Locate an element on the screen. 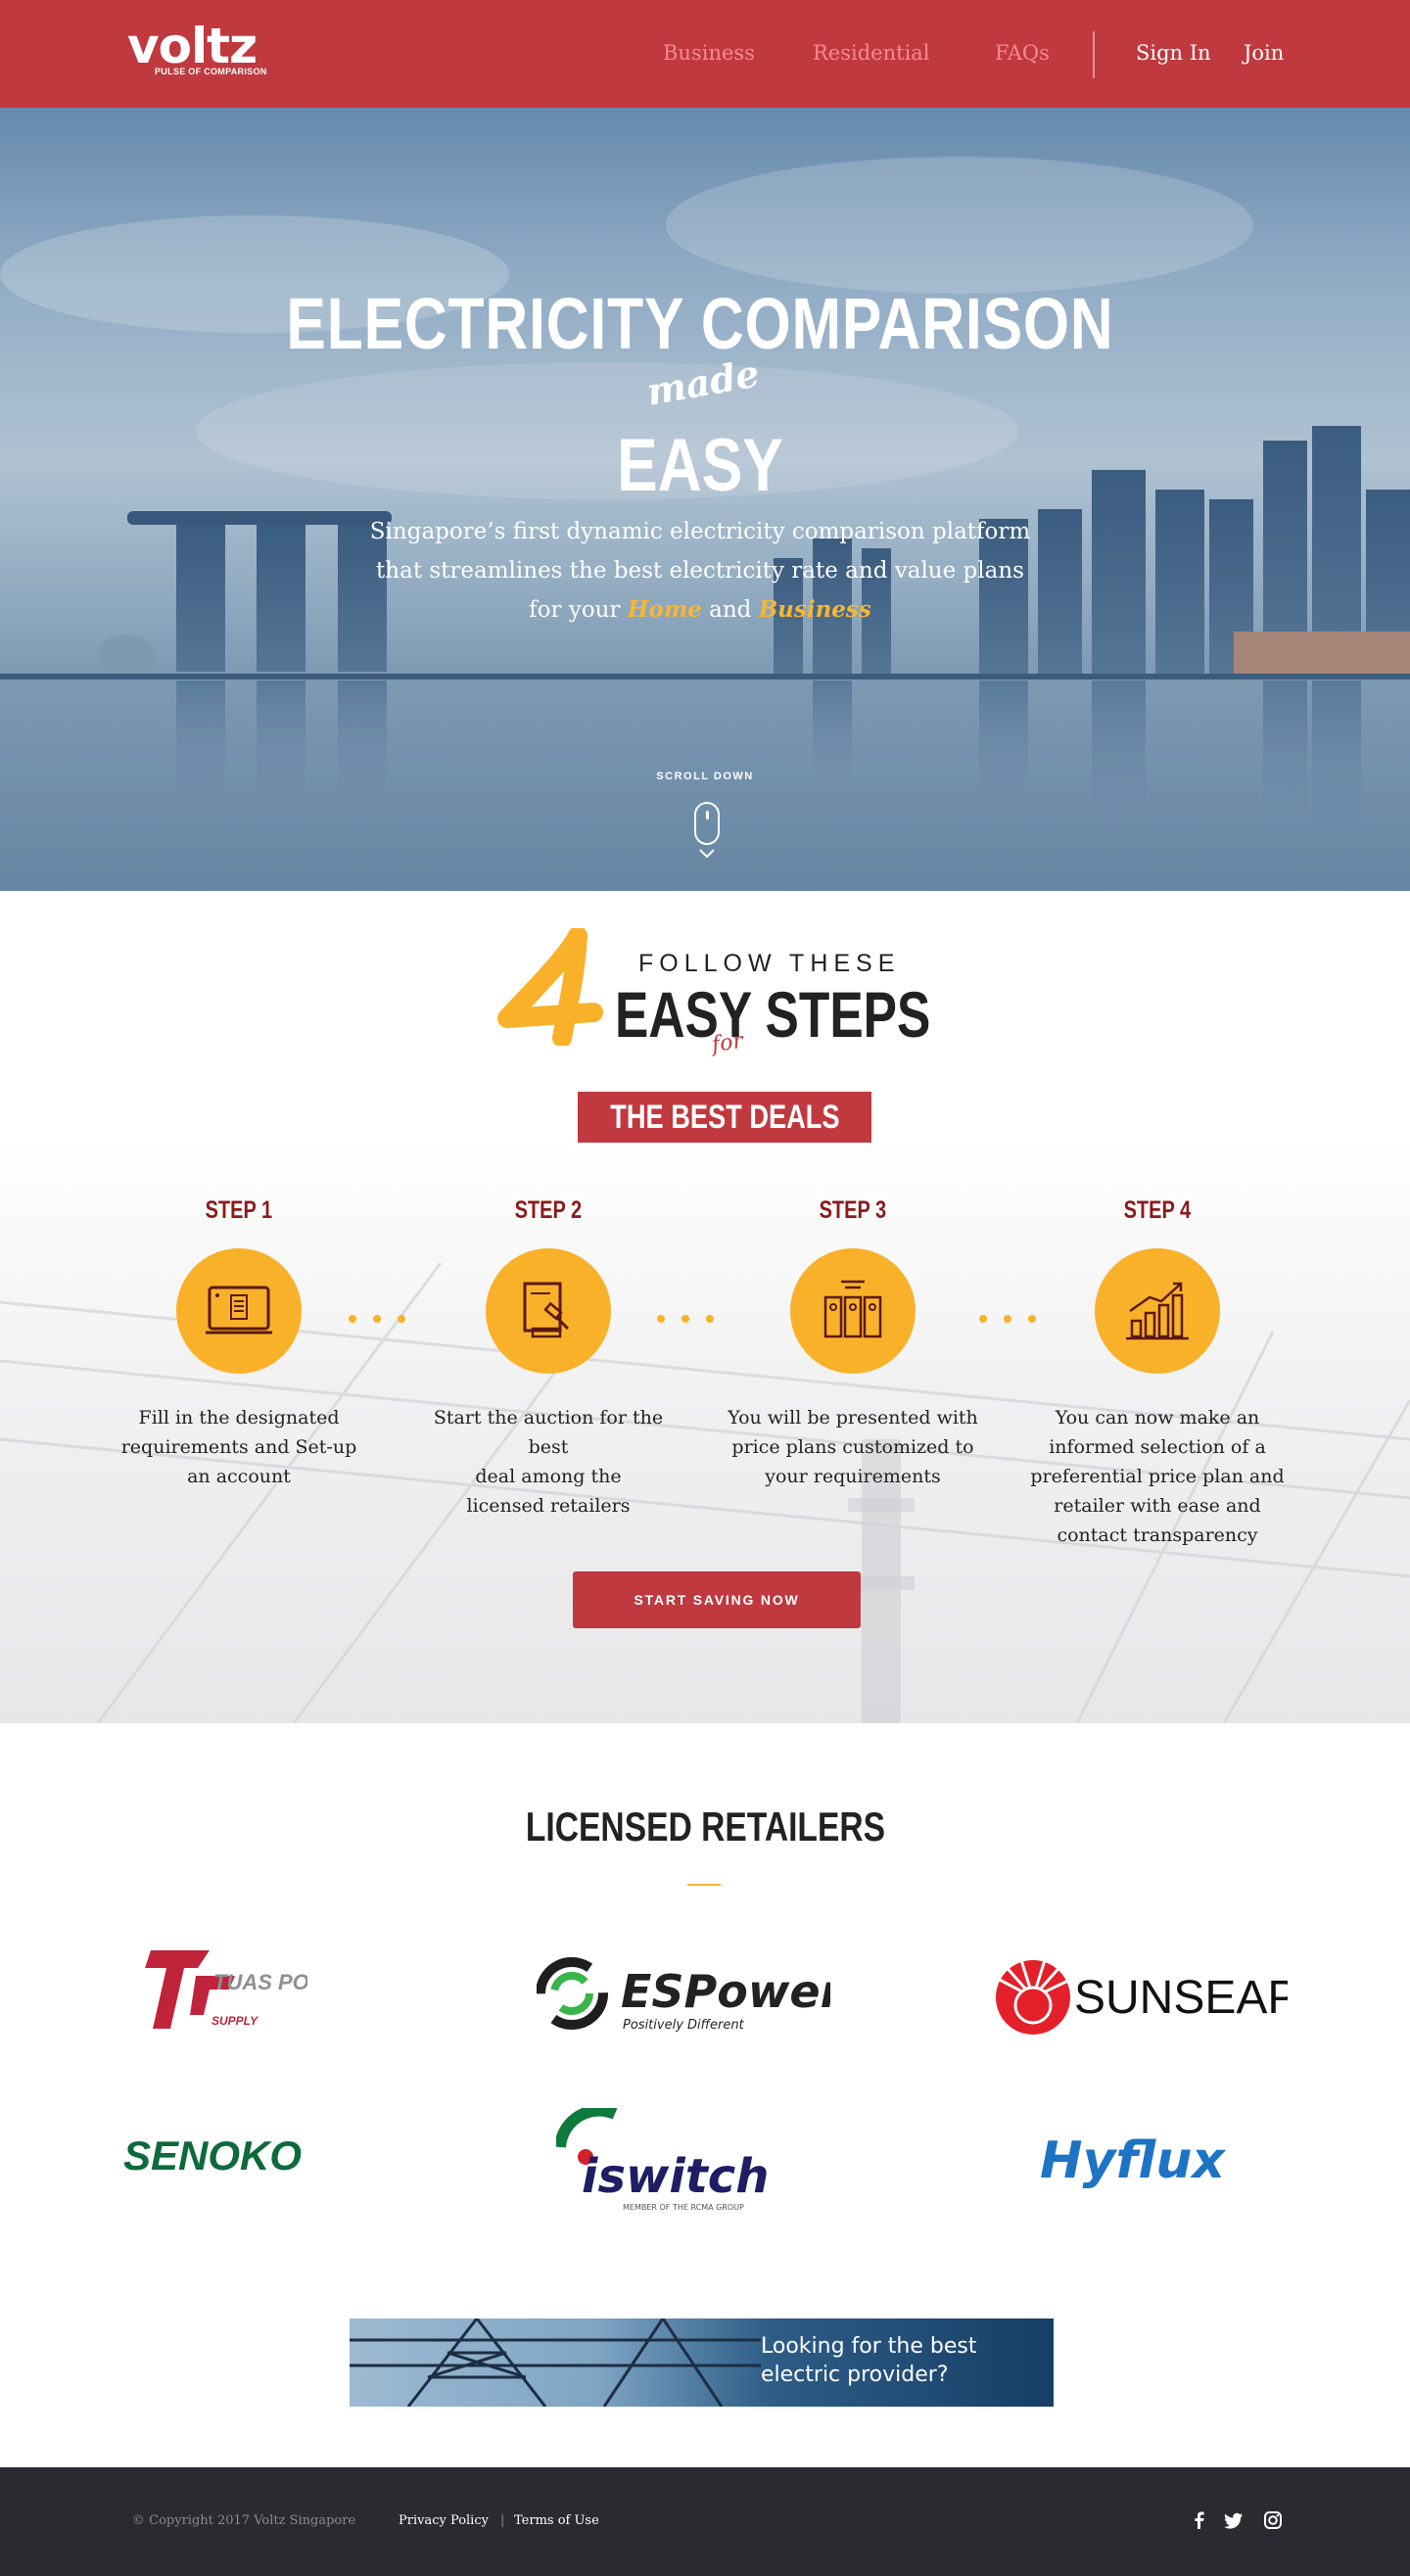  chevron-down-icon is located at coordinates (707, 854).